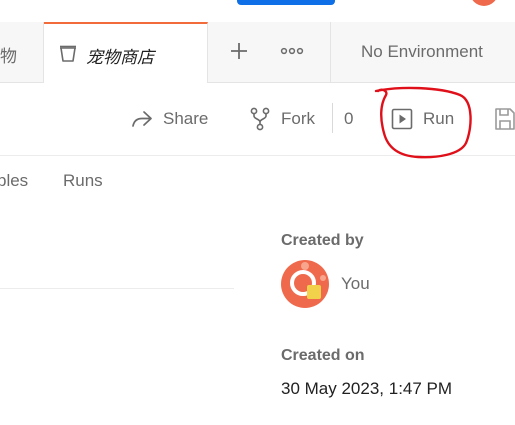  What do you see at coordinates (402, 119) in the screenshot?
I see `play-icon` at bounding box center [402, 119].